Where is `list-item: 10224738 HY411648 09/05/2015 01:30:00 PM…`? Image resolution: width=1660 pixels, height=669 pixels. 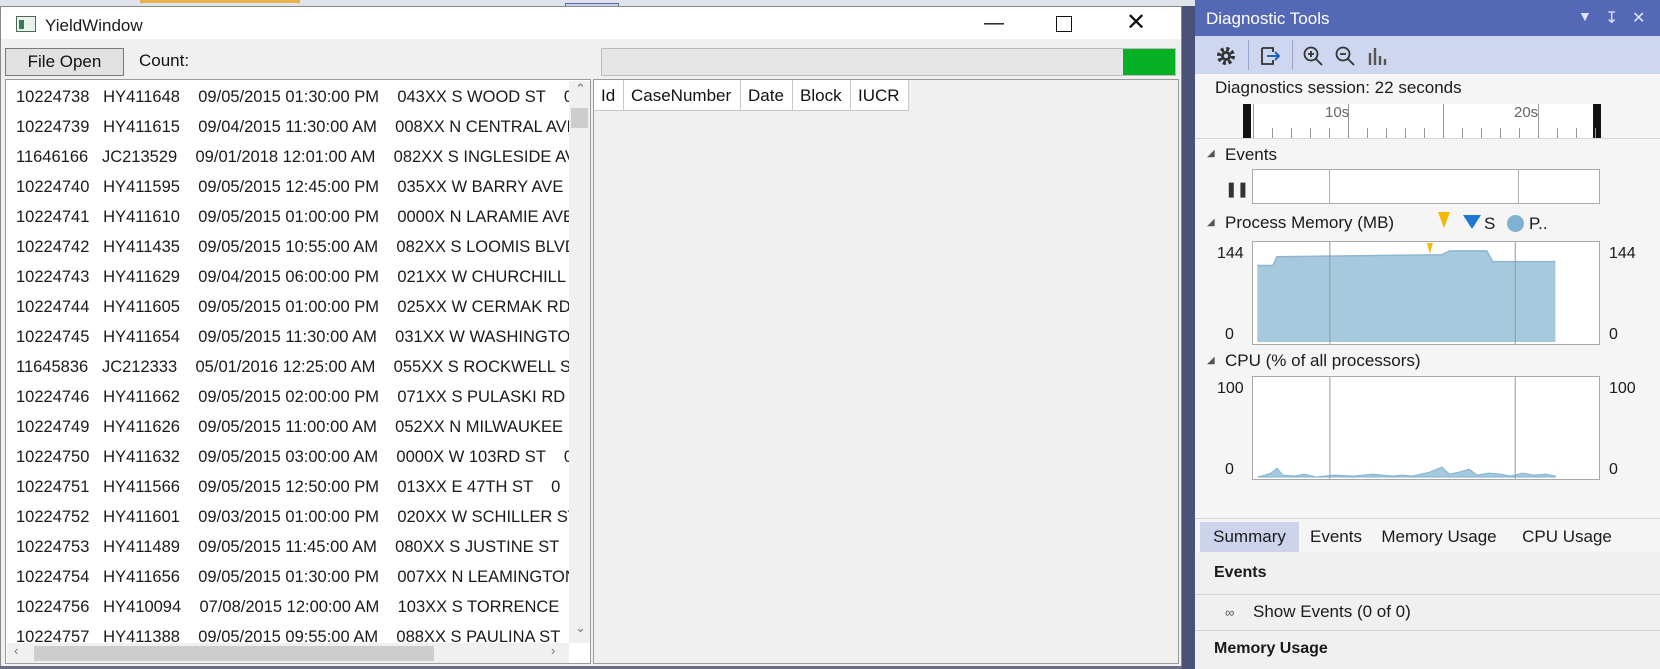 list-item: 10224738 HY411648 09/05/2015 01:30:00 PM… is located at coordinates (294, 97).